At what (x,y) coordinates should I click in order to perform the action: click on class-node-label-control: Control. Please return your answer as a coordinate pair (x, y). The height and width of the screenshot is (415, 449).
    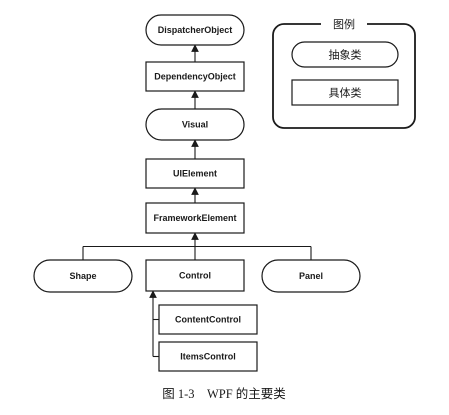
    Looking at the image, I should click on (195, 276).